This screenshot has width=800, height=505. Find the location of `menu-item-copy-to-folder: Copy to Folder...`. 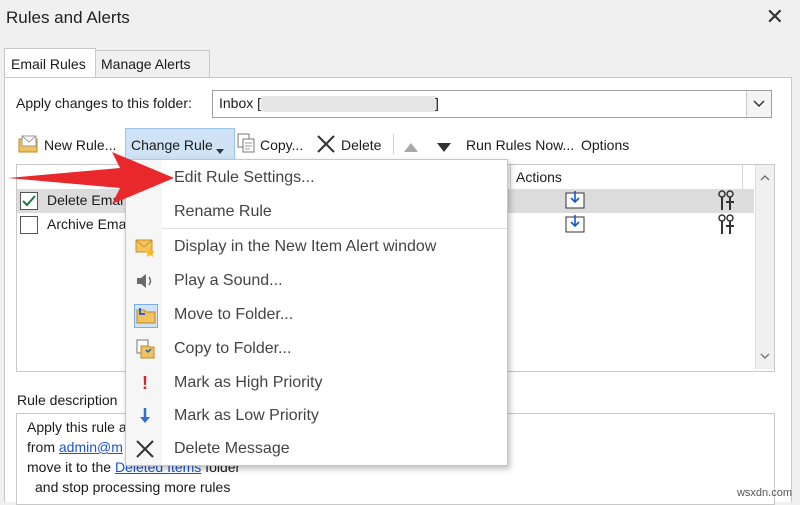

menu-item-copy-to-folder: Copy to Folder... is located at coordinates (316, 349).